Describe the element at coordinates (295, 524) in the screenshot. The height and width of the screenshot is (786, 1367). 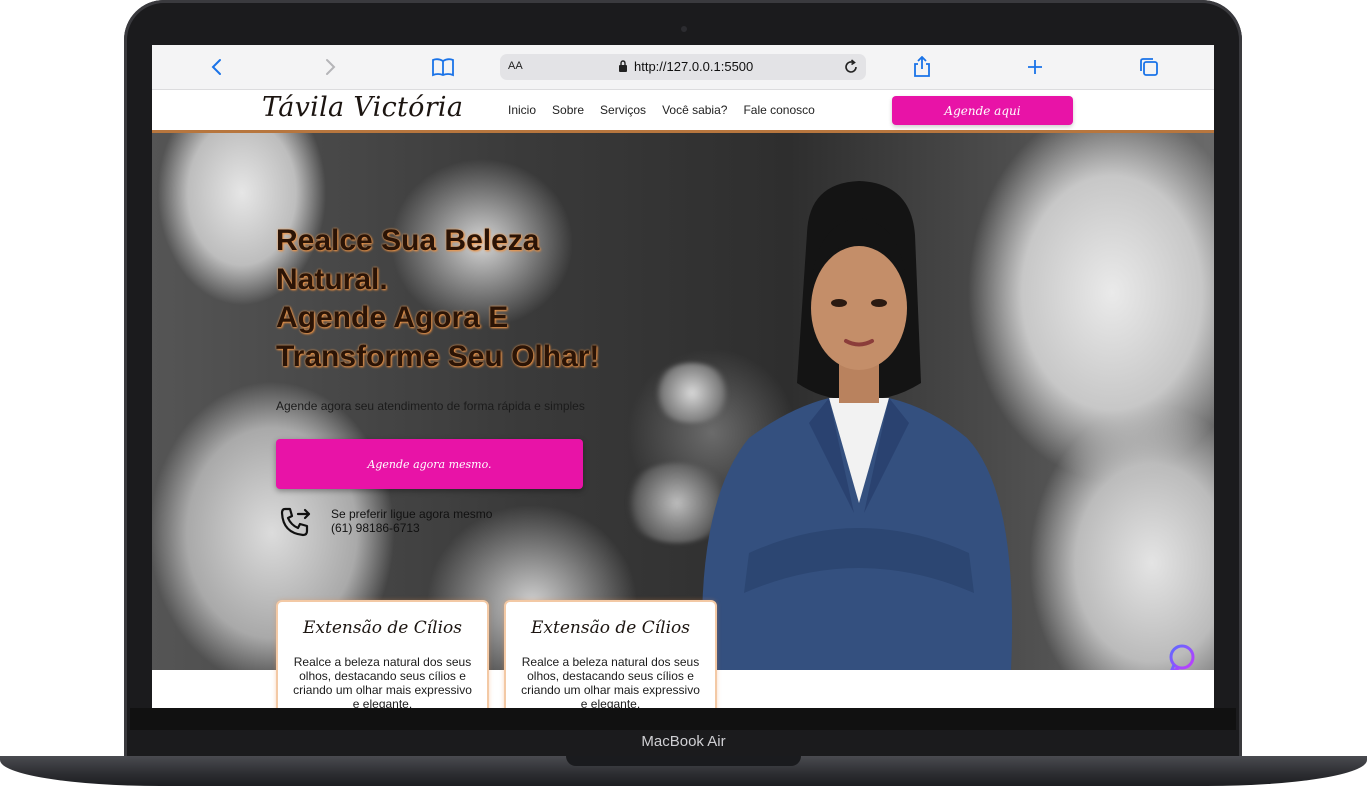
I see `phone-forward-icon` at that location.